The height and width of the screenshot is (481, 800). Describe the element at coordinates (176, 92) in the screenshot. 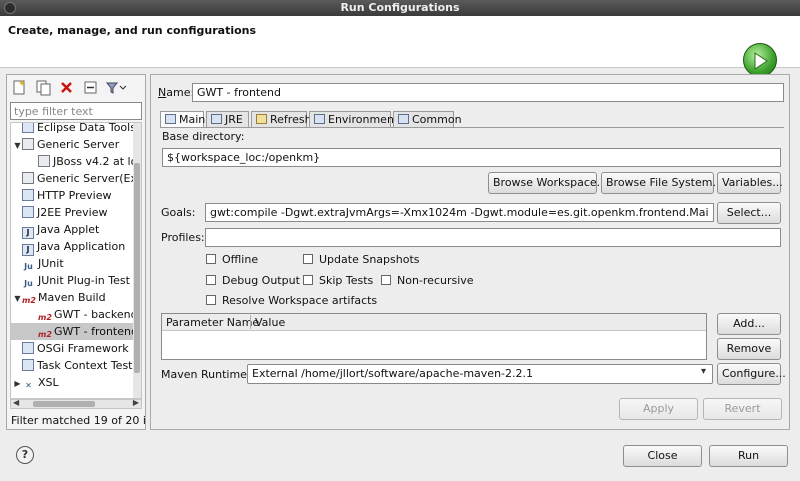

I see `name-label: Name:` at that location.